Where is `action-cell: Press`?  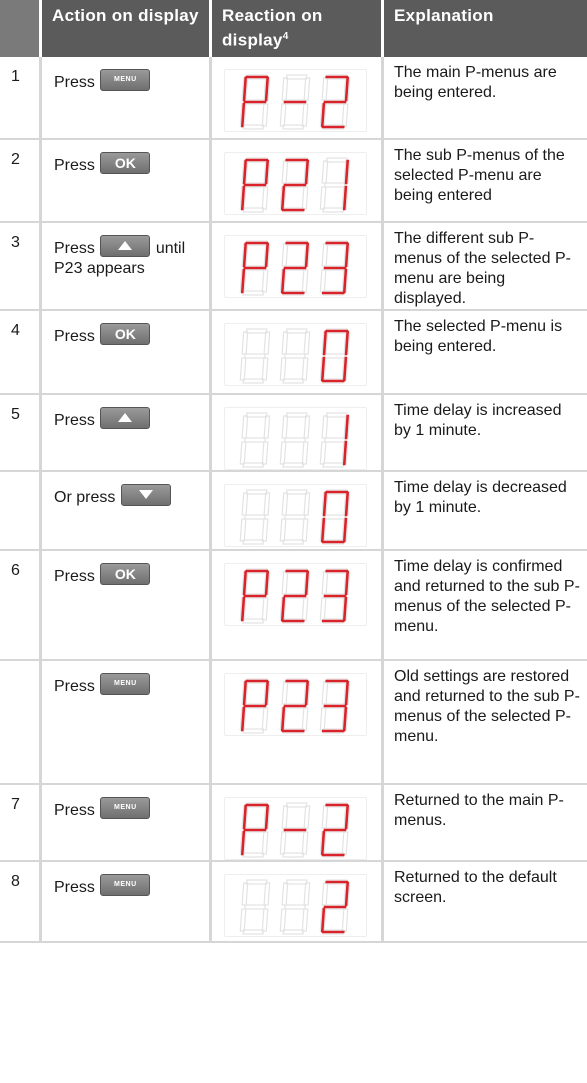 action-cell: Press is located at coordinates (127, 433).